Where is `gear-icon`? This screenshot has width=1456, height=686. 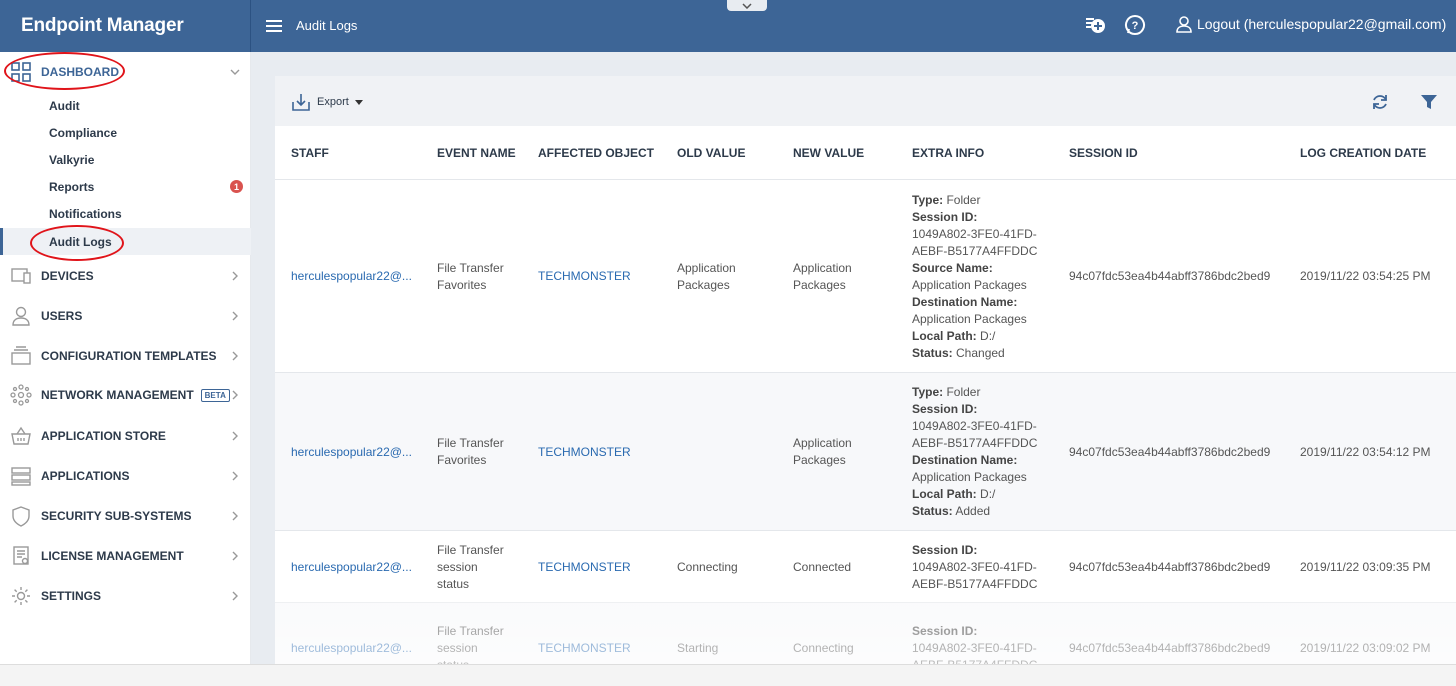 gear-icon is located at coordinates (21, 596).